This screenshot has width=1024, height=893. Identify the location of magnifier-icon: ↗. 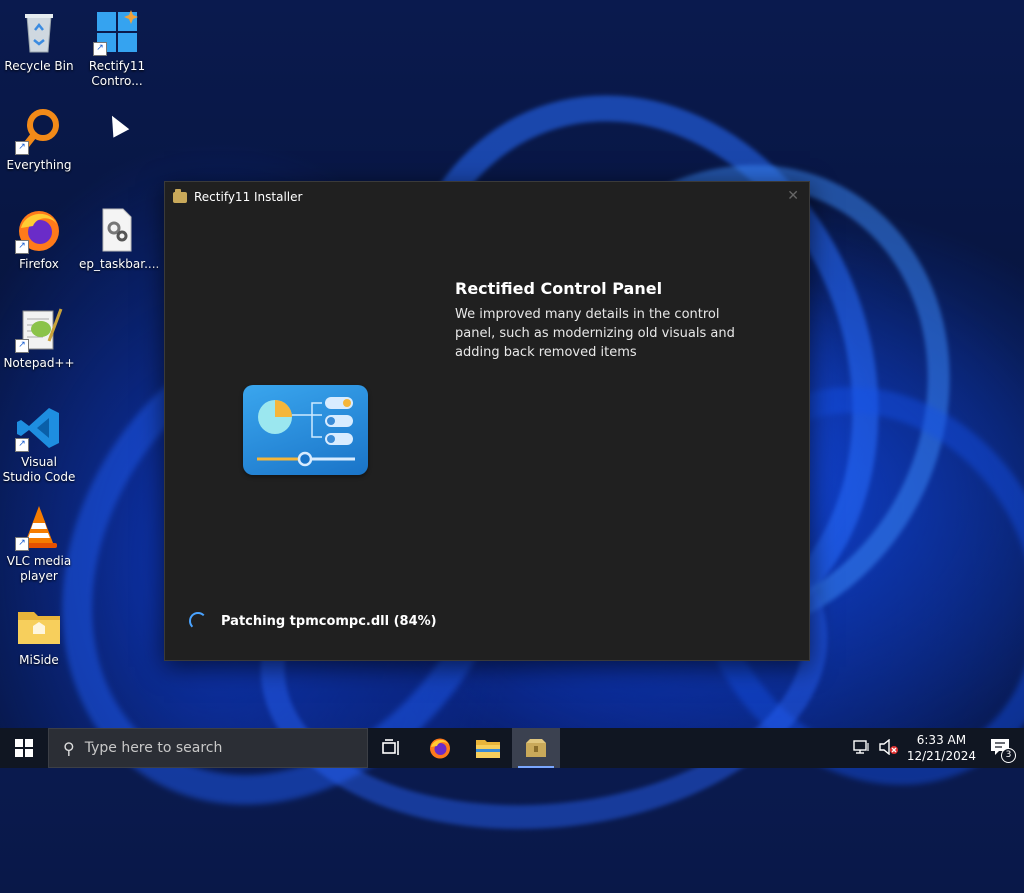
(39, 131).